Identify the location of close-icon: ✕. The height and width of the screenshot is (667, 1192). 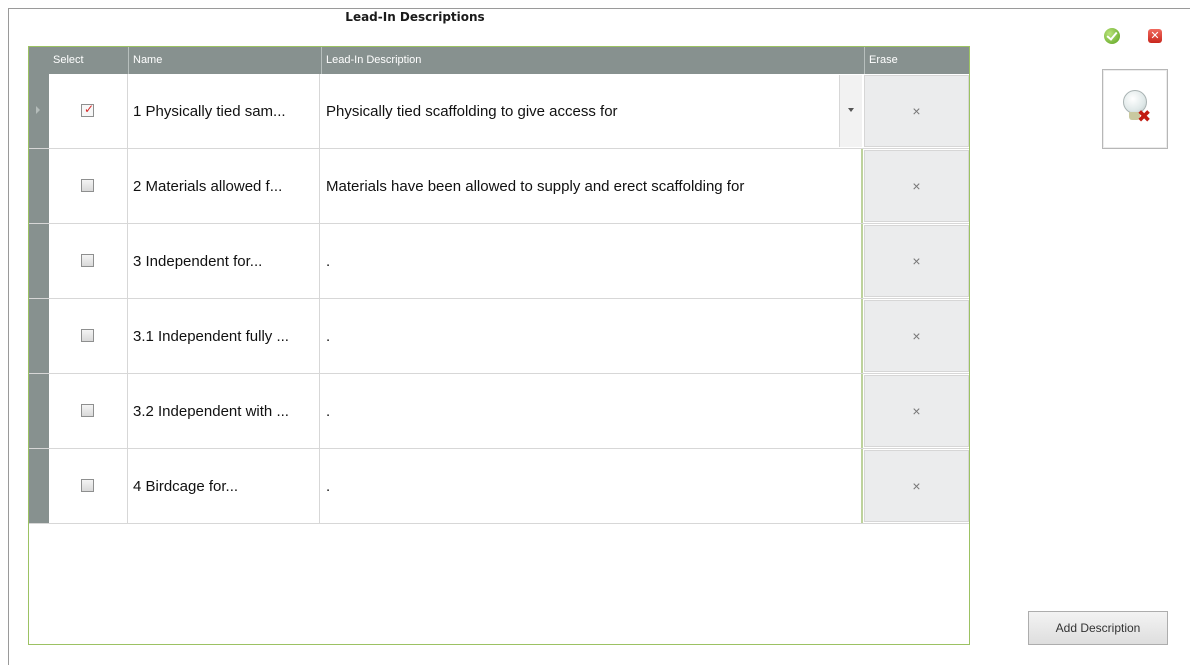
(1155, 36).